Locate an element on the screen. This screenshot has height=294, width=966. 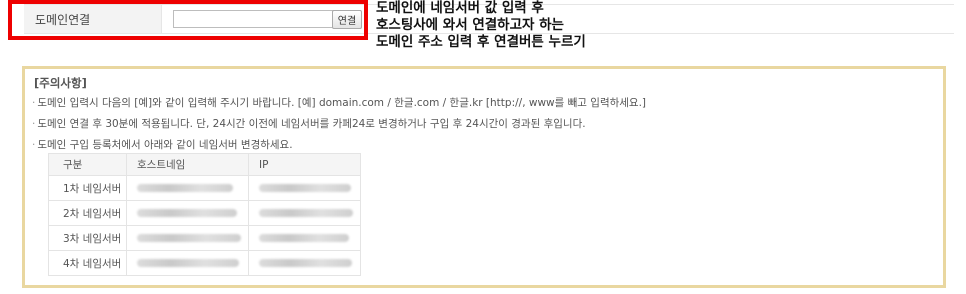
table-row: 3차 네임서버 is located at coordinates (204, 238).